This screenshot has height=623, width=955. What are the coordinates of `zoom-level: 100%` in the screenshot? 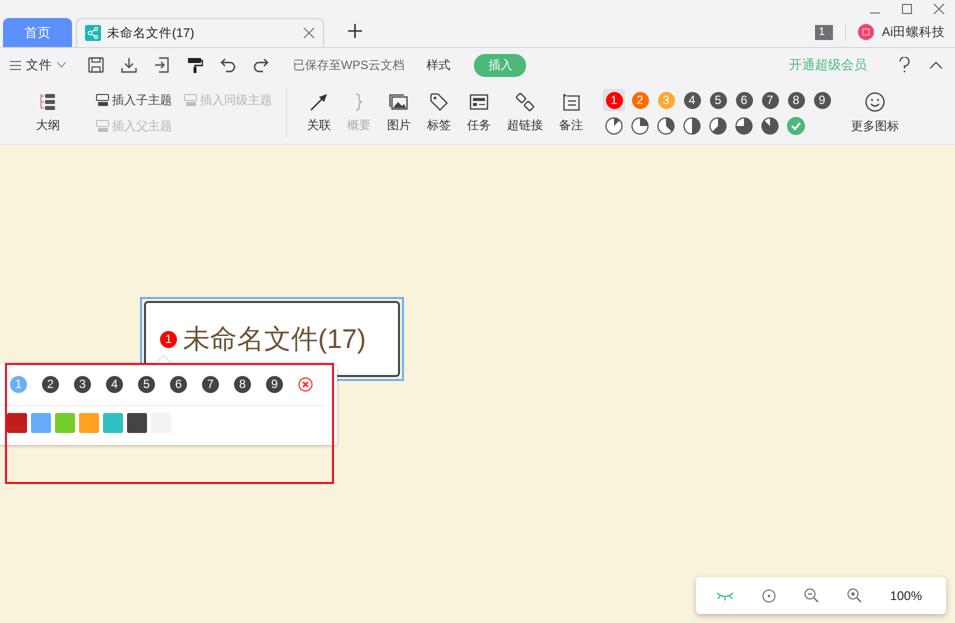 It's located at (906, 595).